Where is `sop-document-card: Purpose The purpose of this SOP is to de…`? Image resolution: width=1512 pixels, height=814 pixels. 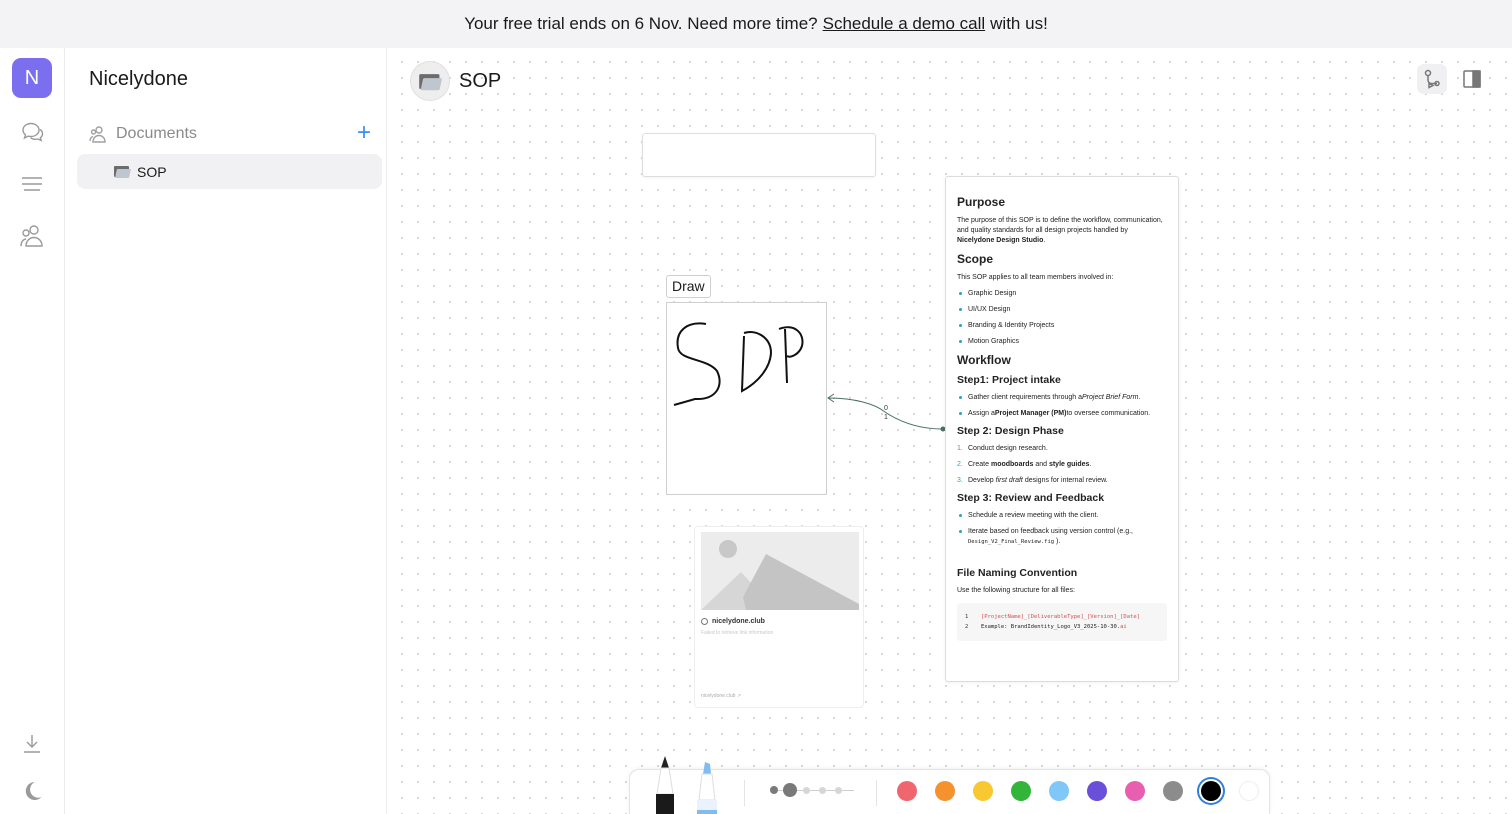 sop-document-card: Purpose The purpose of this SOP is to de… is located at coordinates (1062, 429).